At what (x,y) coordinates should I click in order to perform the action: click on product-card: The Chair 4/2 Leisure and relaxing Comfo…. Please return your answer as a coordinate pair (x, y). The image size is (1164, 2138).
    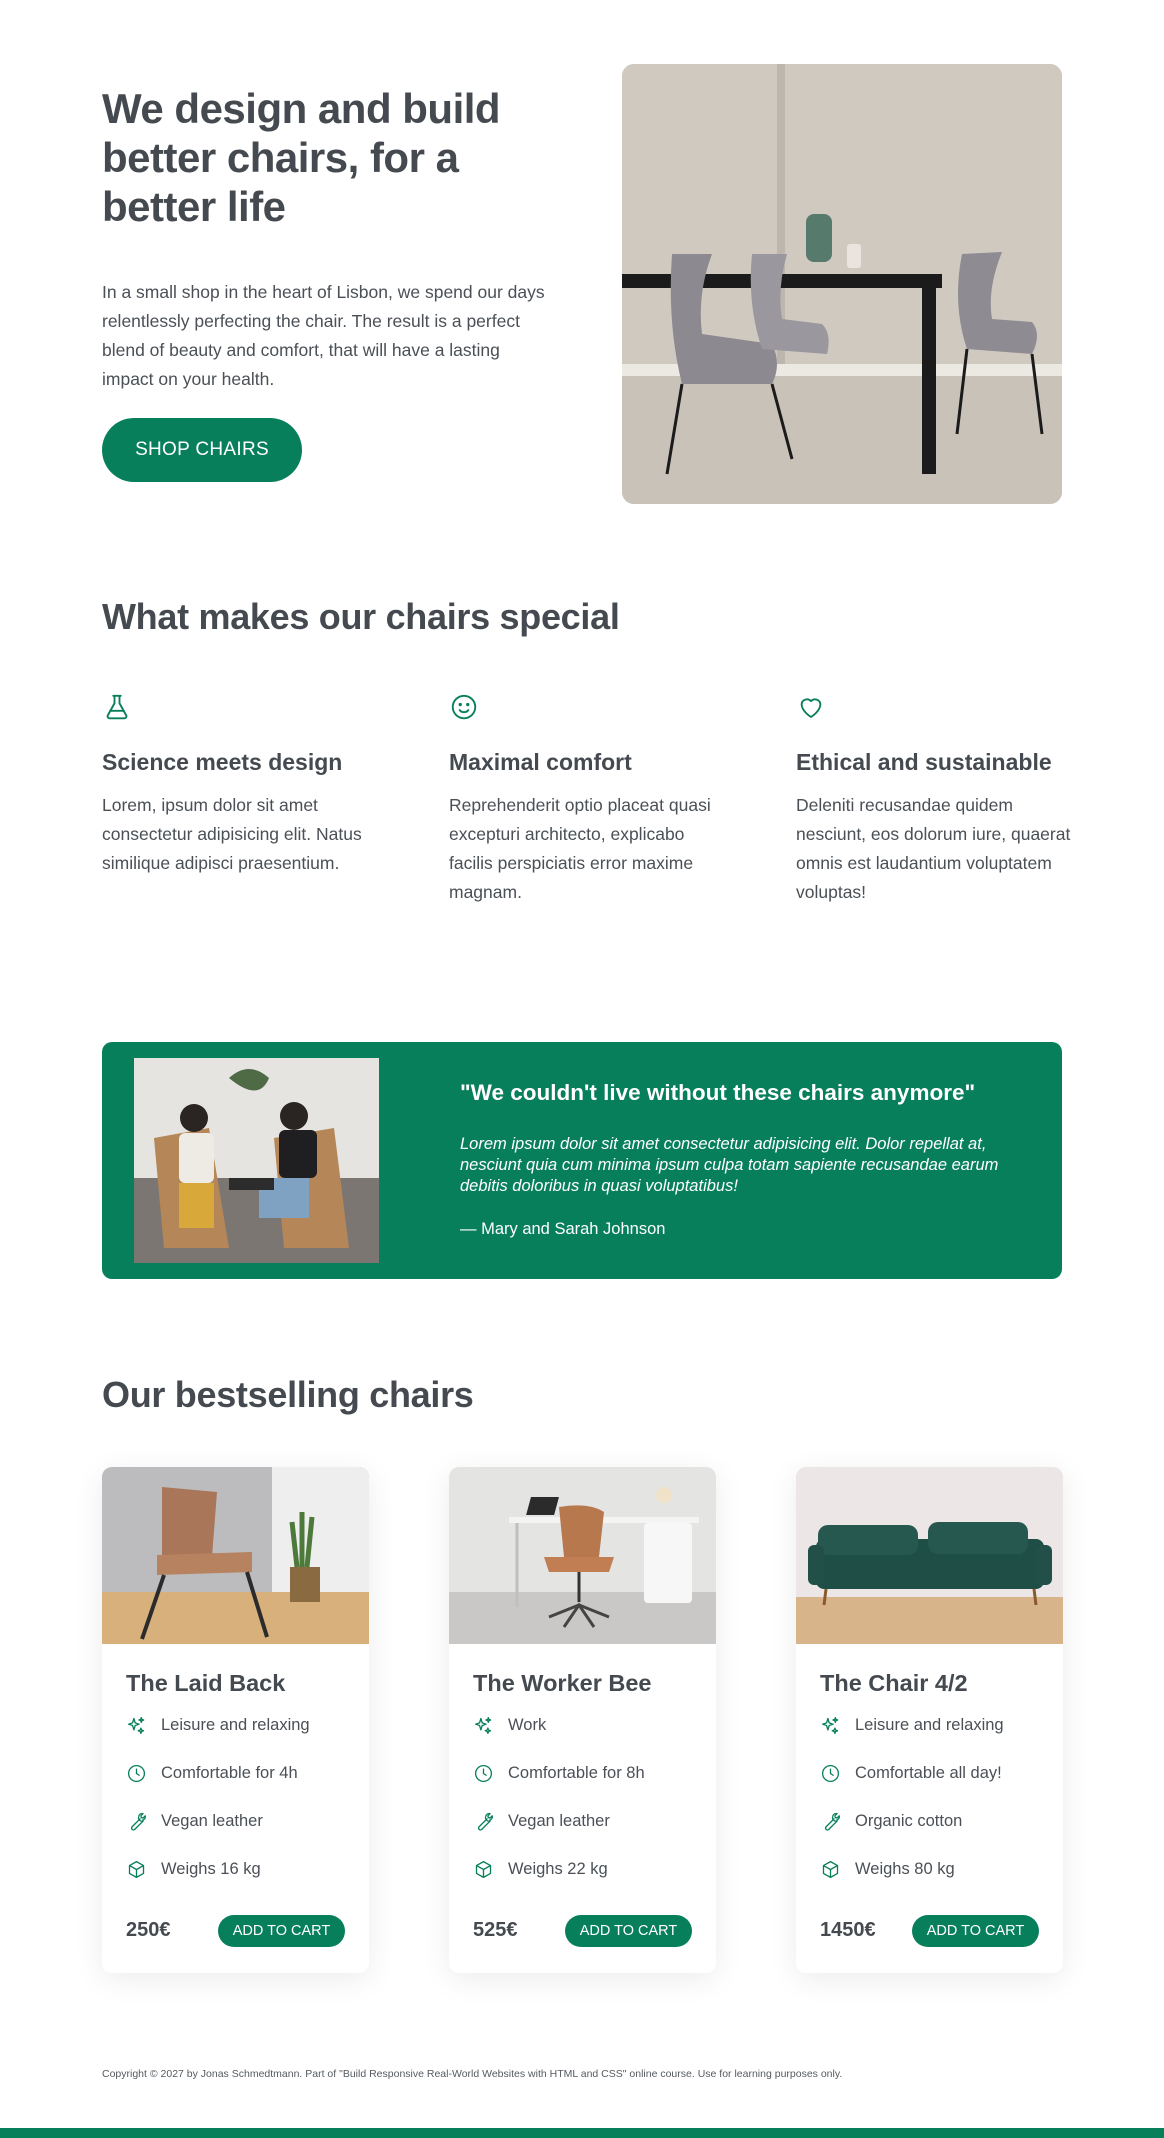
    Looking at the image, I should click on (929, 1720).